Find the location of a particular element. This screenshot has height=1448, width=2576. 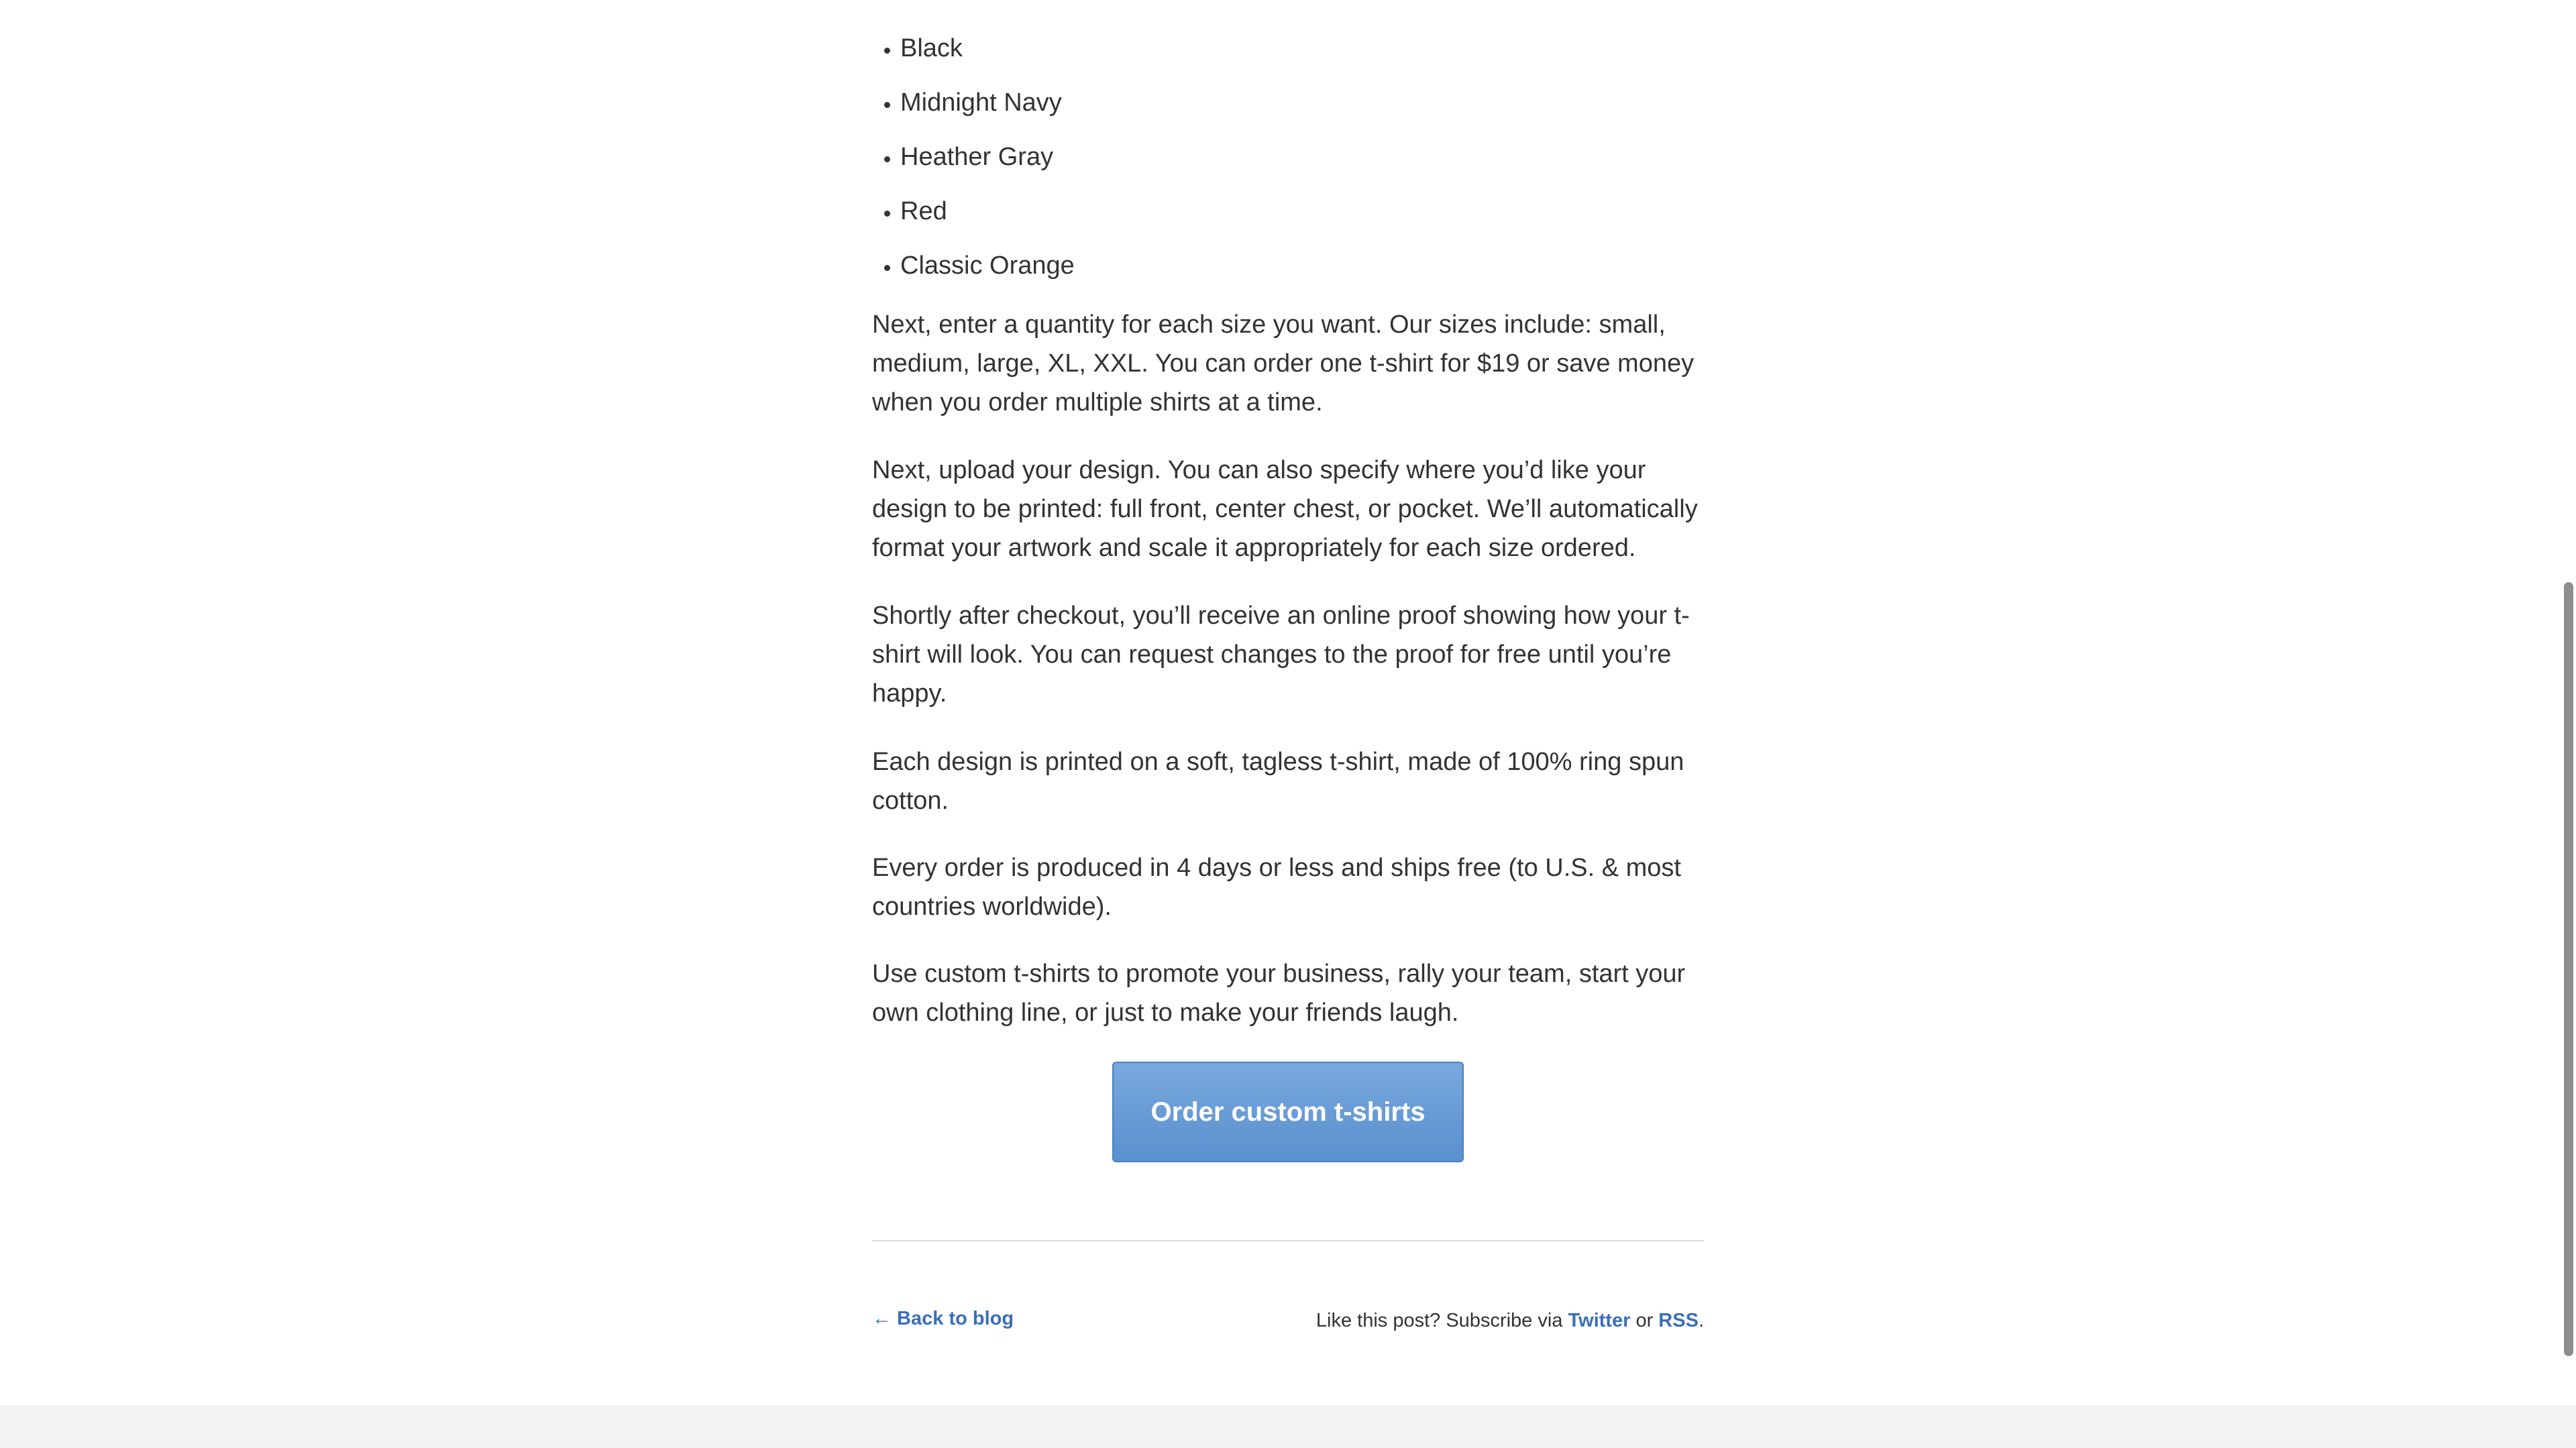

scrollbar is located at coordinates (2568, 702).